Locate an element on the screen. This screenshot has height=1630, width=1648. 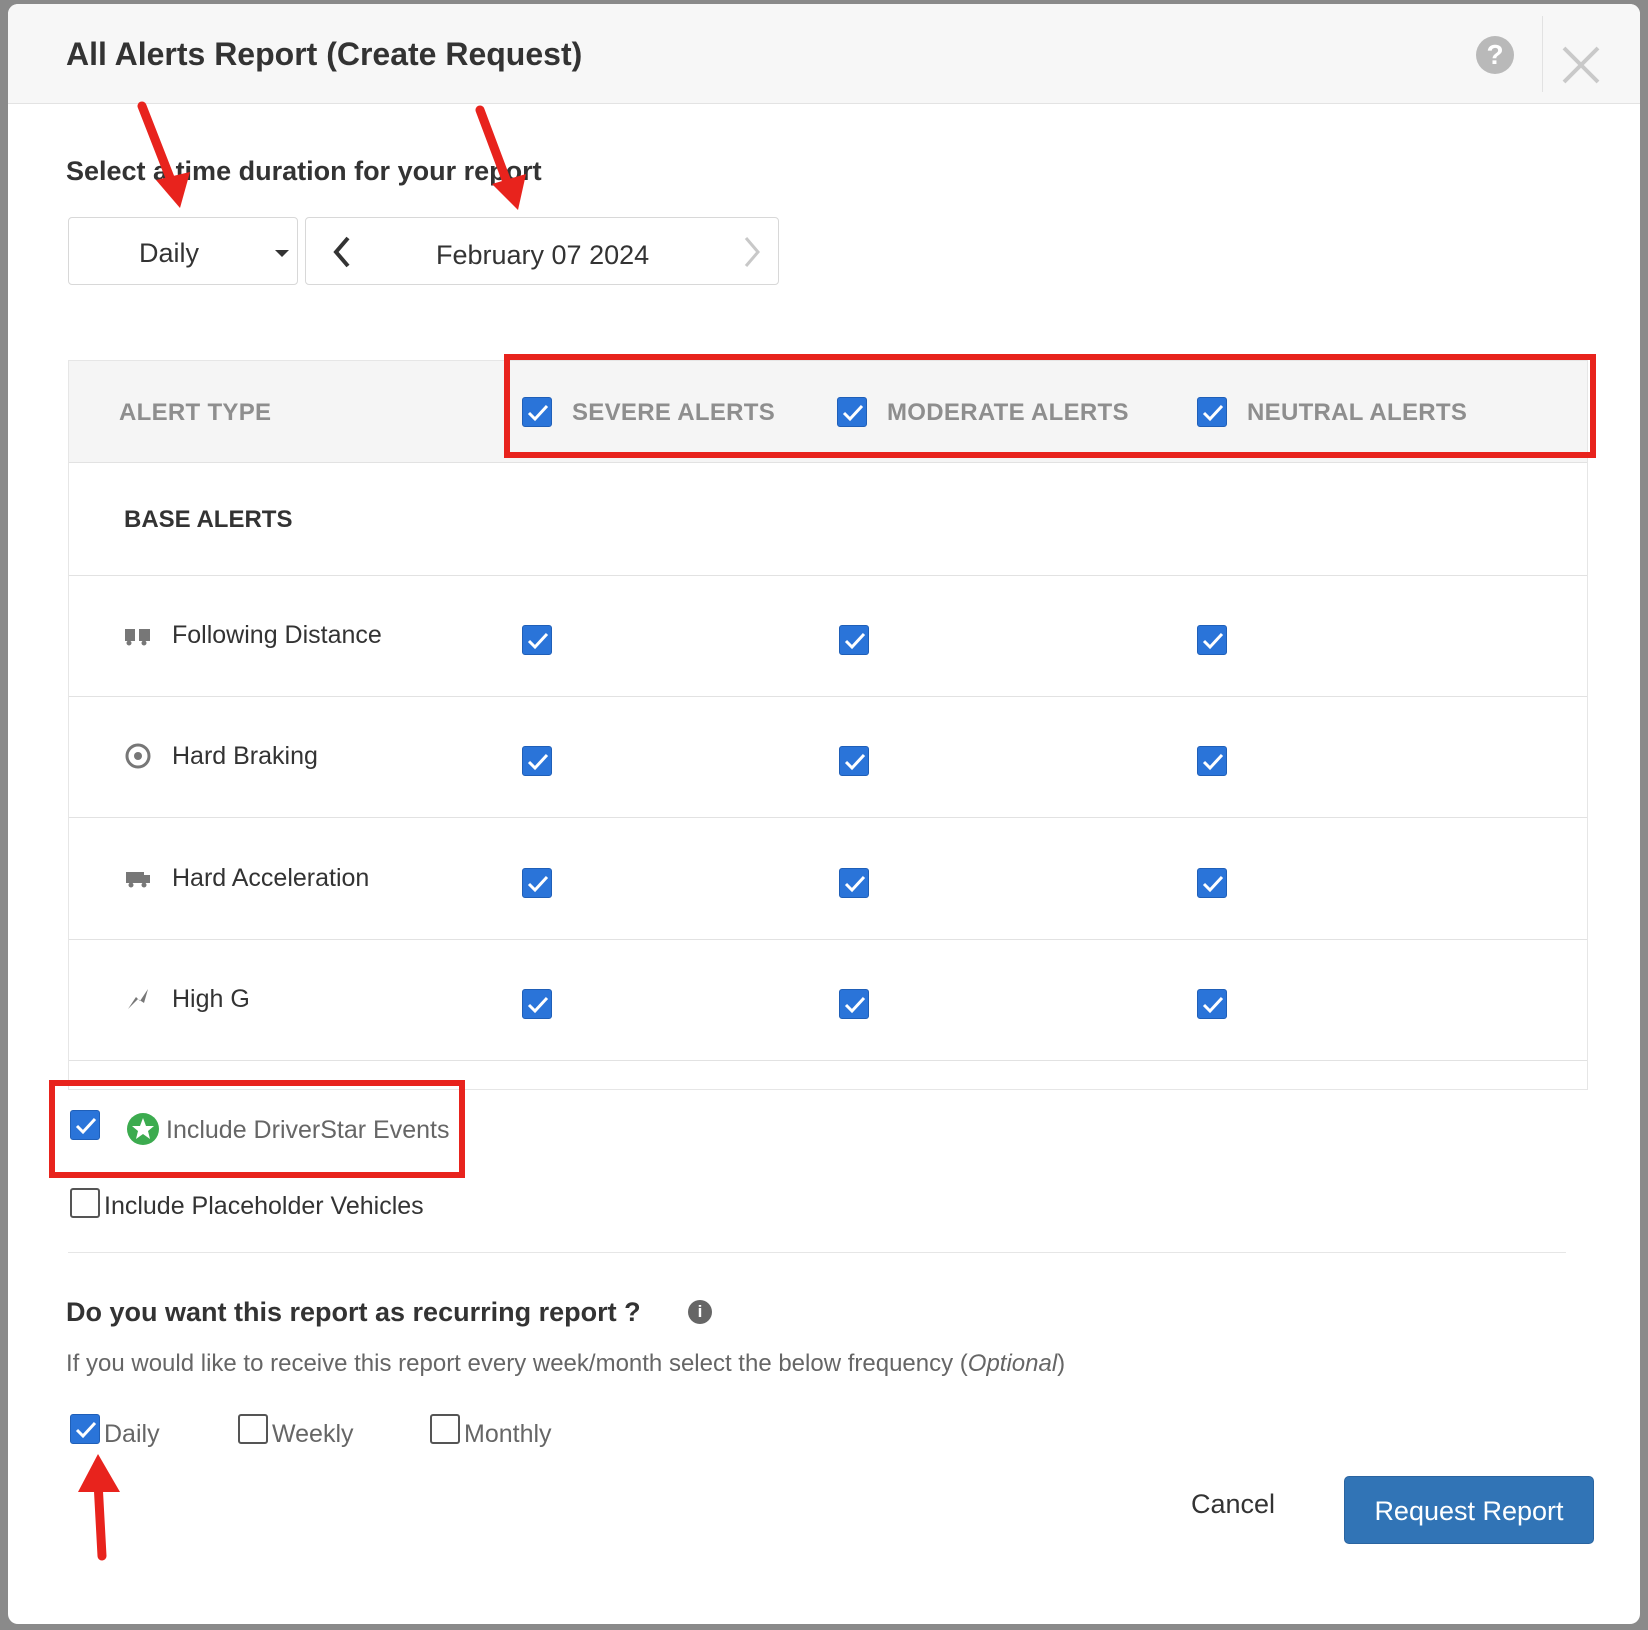
header-alert-type: ALERT TYPE is located at coordinates (195, 412).